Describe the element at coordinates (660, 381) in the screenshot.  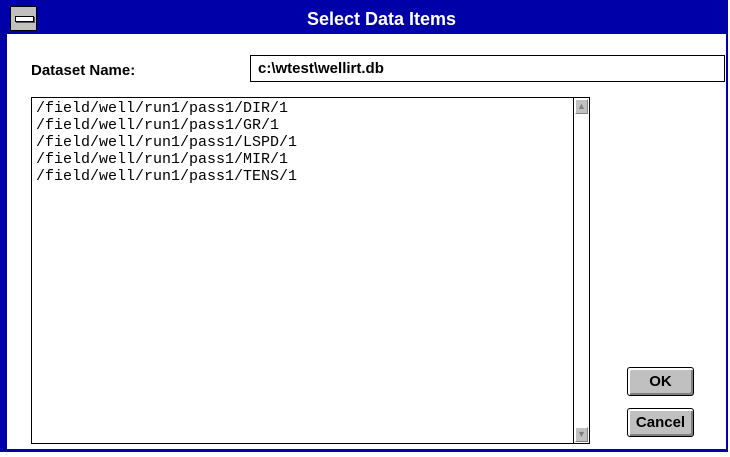
I see `ok-button: OK` at that location.